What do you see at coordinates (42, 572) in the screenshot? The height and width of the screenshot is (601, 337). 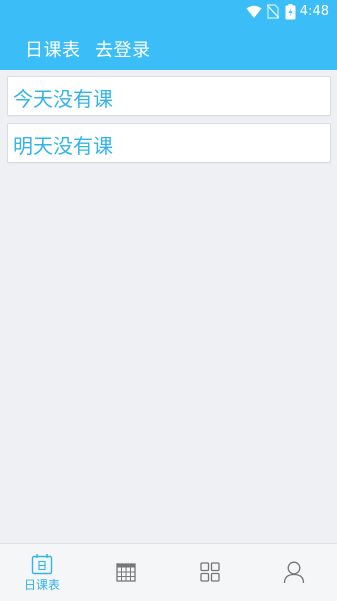 I see `nav-item-day-schedule: 日课表` at bounding box center [42, 572].